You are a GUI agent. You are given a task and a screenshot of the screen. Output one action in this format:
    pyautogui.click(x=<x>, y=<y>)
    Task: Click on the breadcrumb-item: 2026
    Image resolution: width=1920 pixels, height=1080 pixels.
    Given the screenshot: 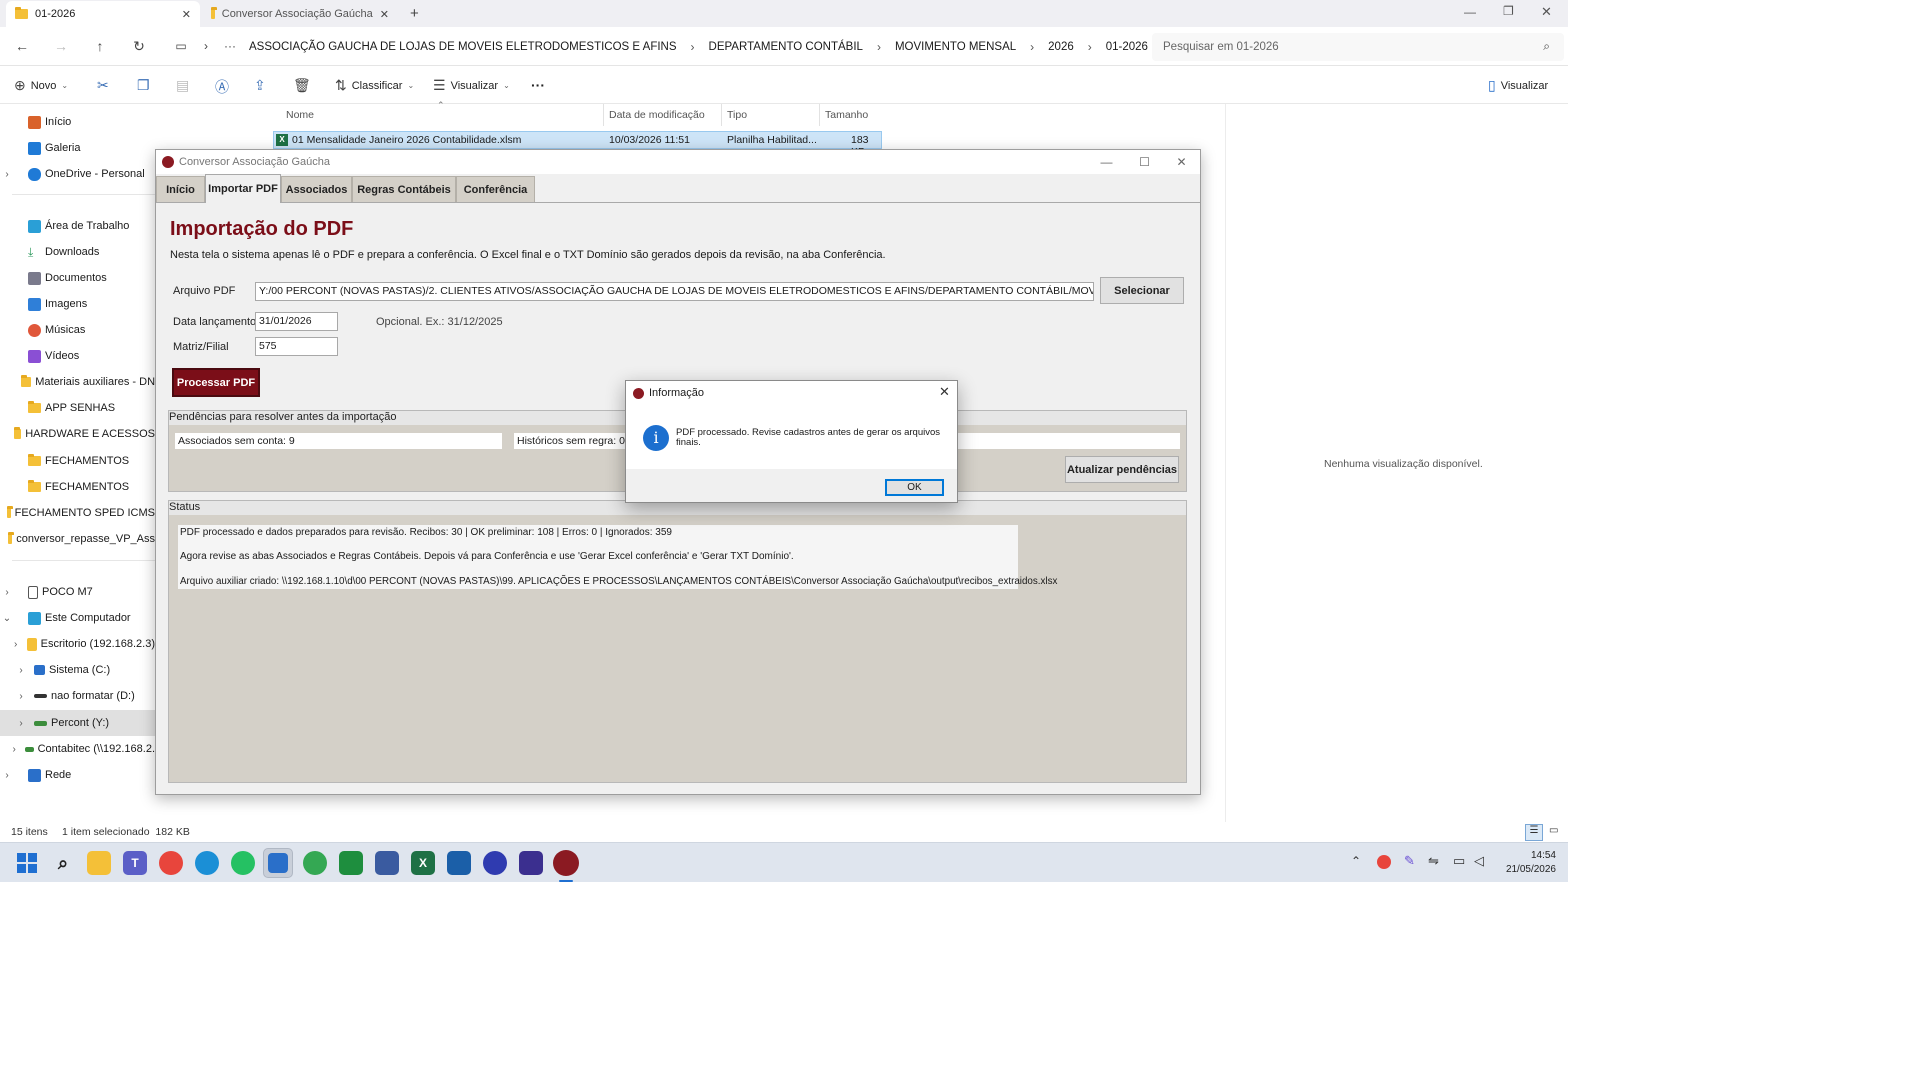 What is the action you would take?
    pyautogui.click(x=1061, y=47)
    